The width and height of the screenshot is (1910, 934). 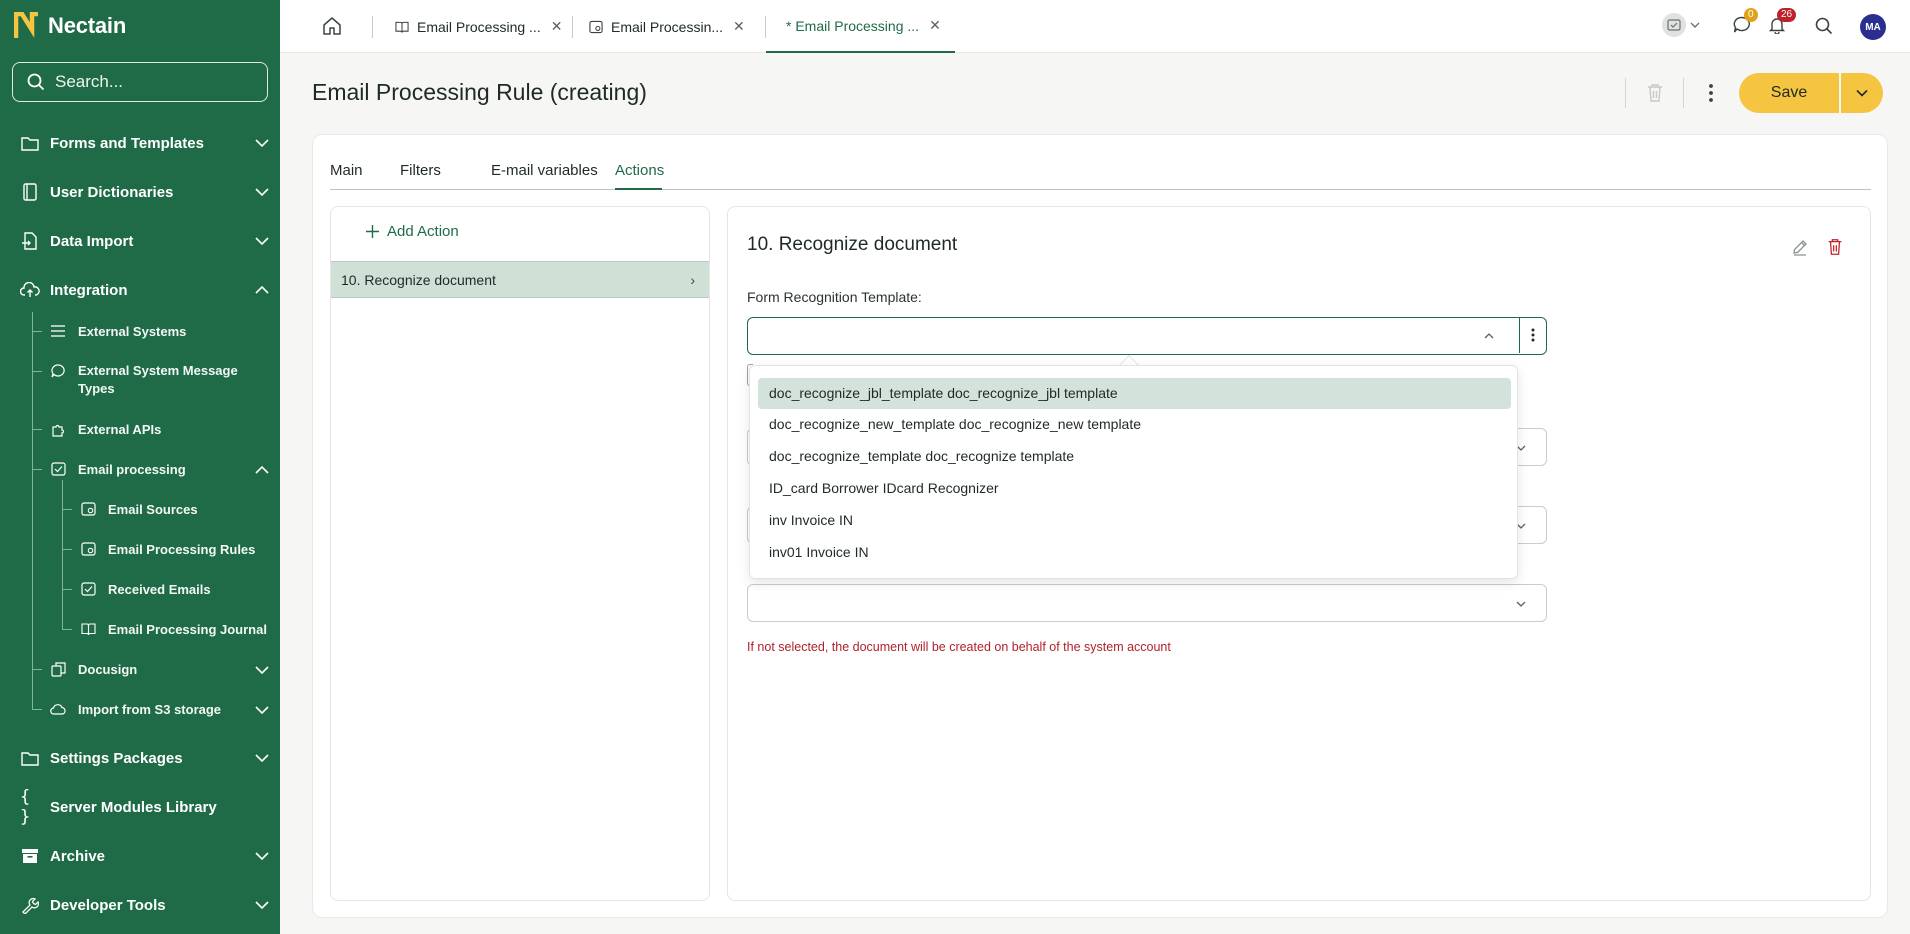 I want to click on sidebar-item-external-systems: External Systems, so click(x=140, y=332).